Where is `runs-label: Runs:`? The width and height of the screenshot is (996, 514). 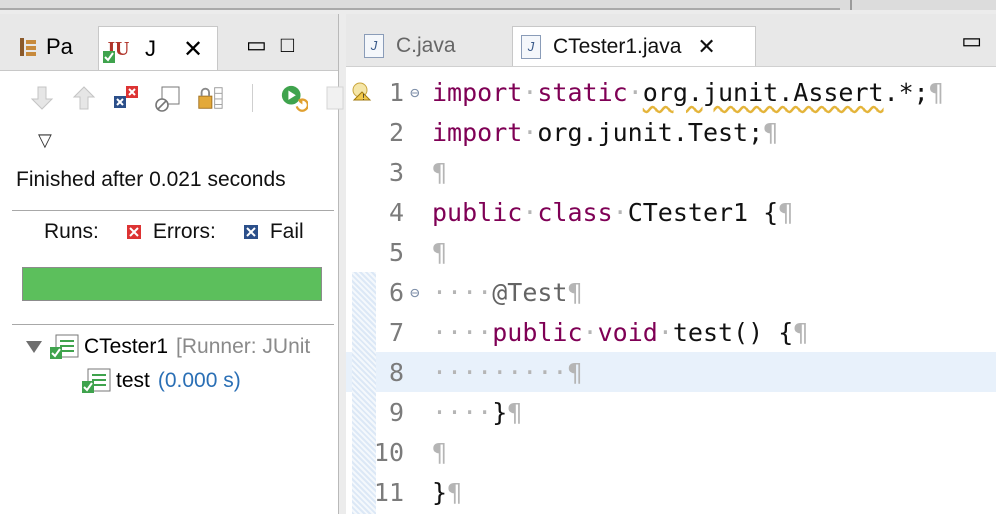 runs-label: Runs: is located at coordinates (71, 231).